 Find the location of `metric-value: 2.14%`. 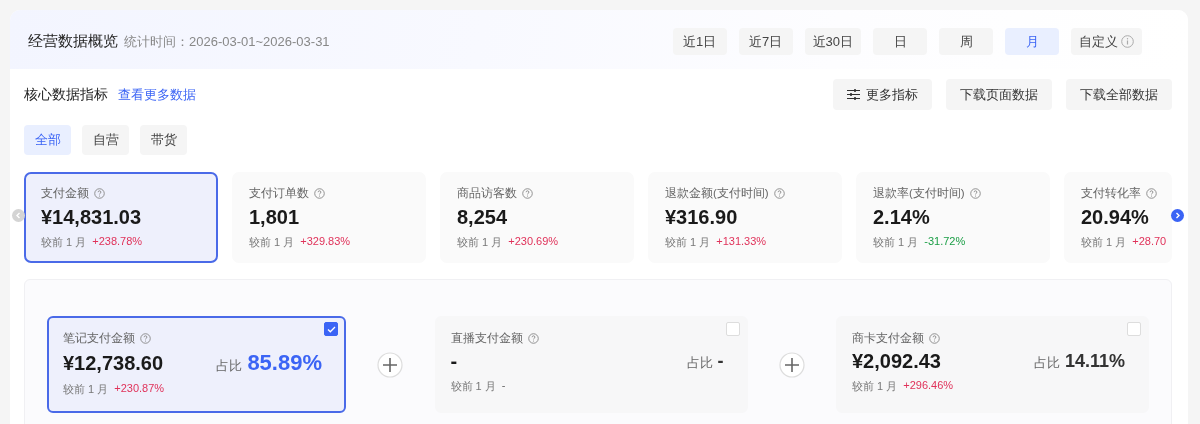

metric-value: 2.14% is located at coordinates (902, 217).